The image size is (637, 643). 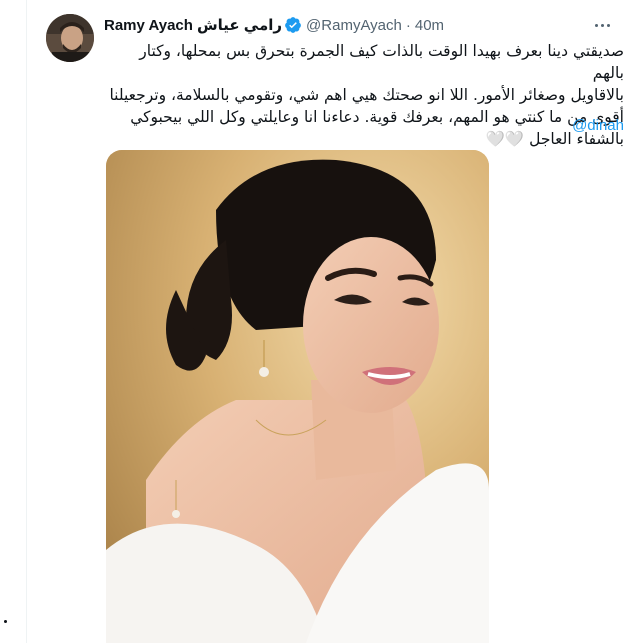 I want to click on tweet-time: 40m, so click(x=429, y=25).